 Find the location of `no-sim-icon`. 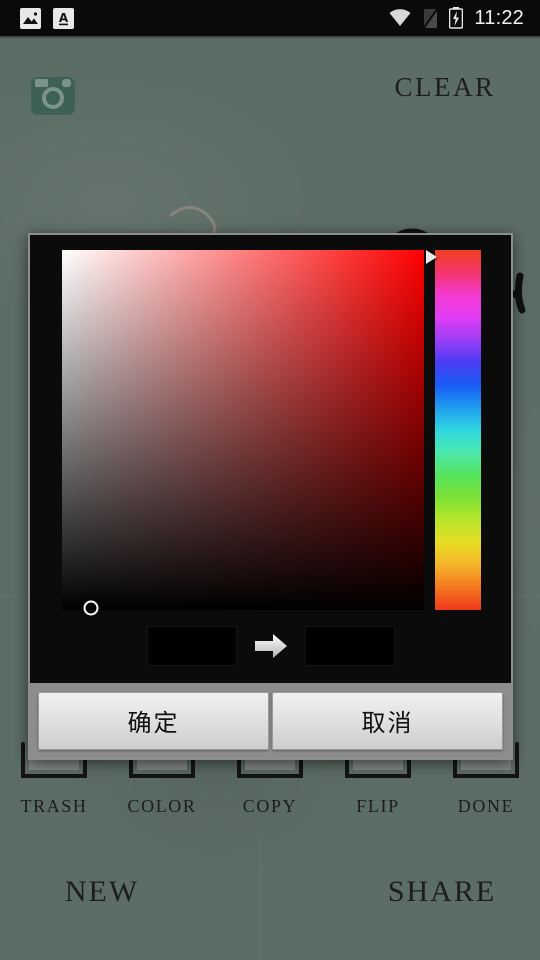

no-sim-icon is located at coordinates (431, 18).